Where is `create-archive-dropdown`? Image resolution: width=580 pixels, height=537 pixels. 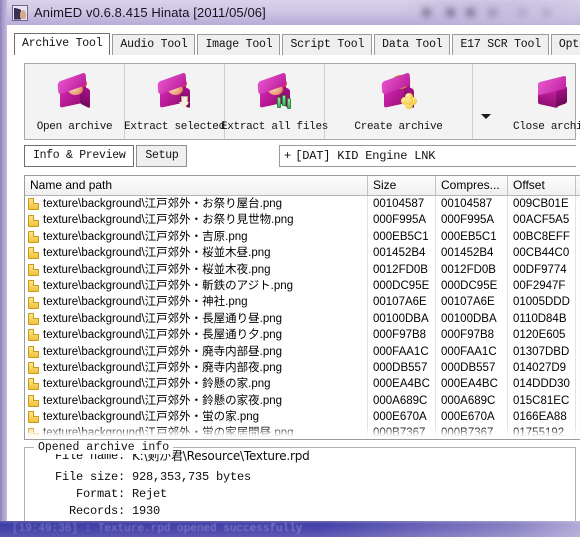
create-archive-dropdown is located at coordinates (486, 101).